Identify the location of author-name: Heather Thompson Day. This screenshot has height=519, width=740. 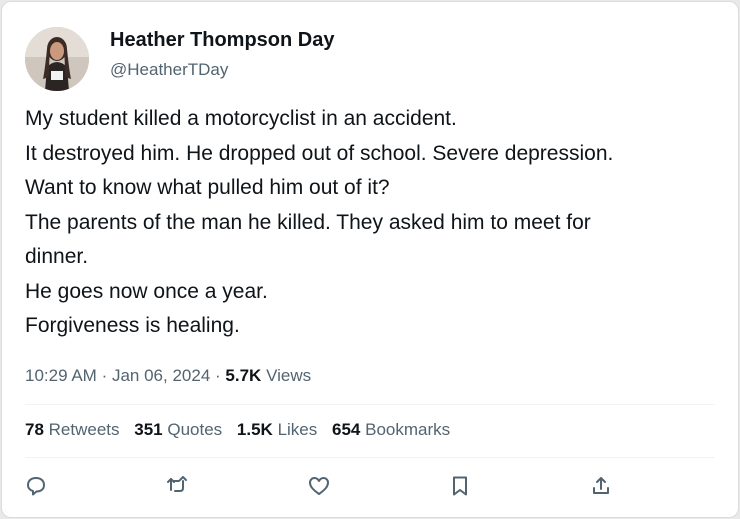
(222, 40).